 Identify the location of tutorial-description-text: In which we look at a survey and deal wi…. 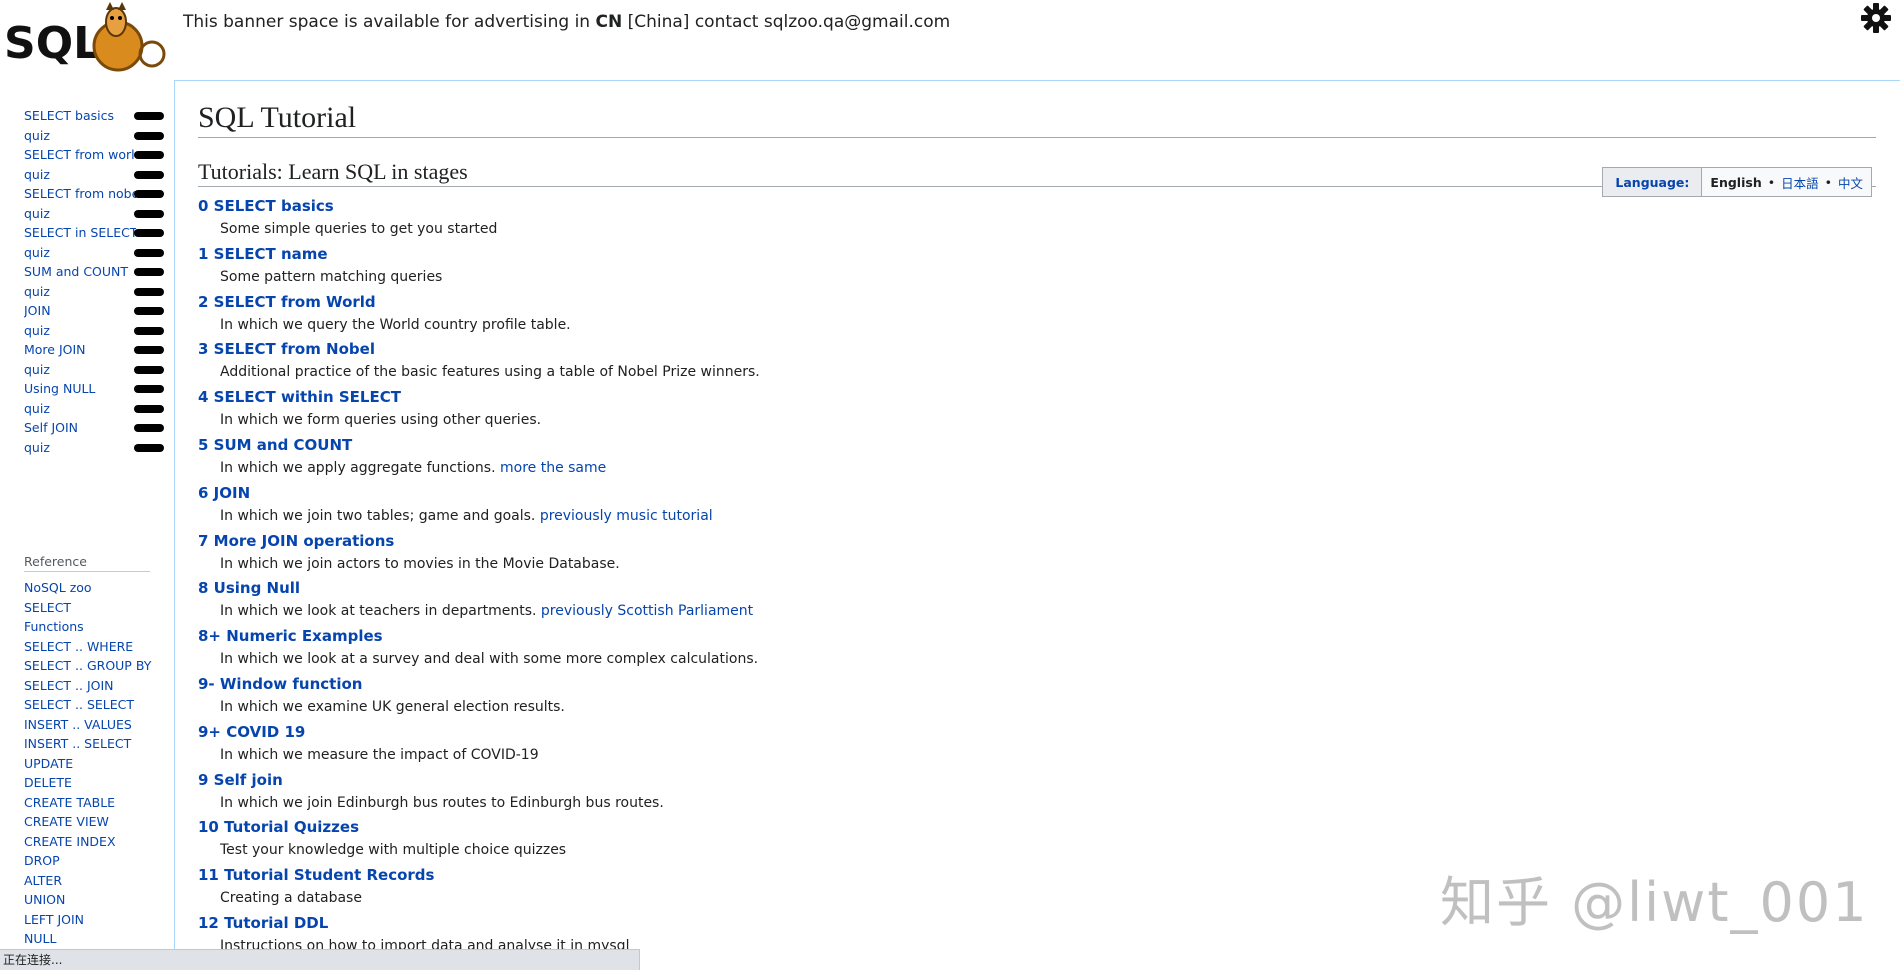
(489, 659).